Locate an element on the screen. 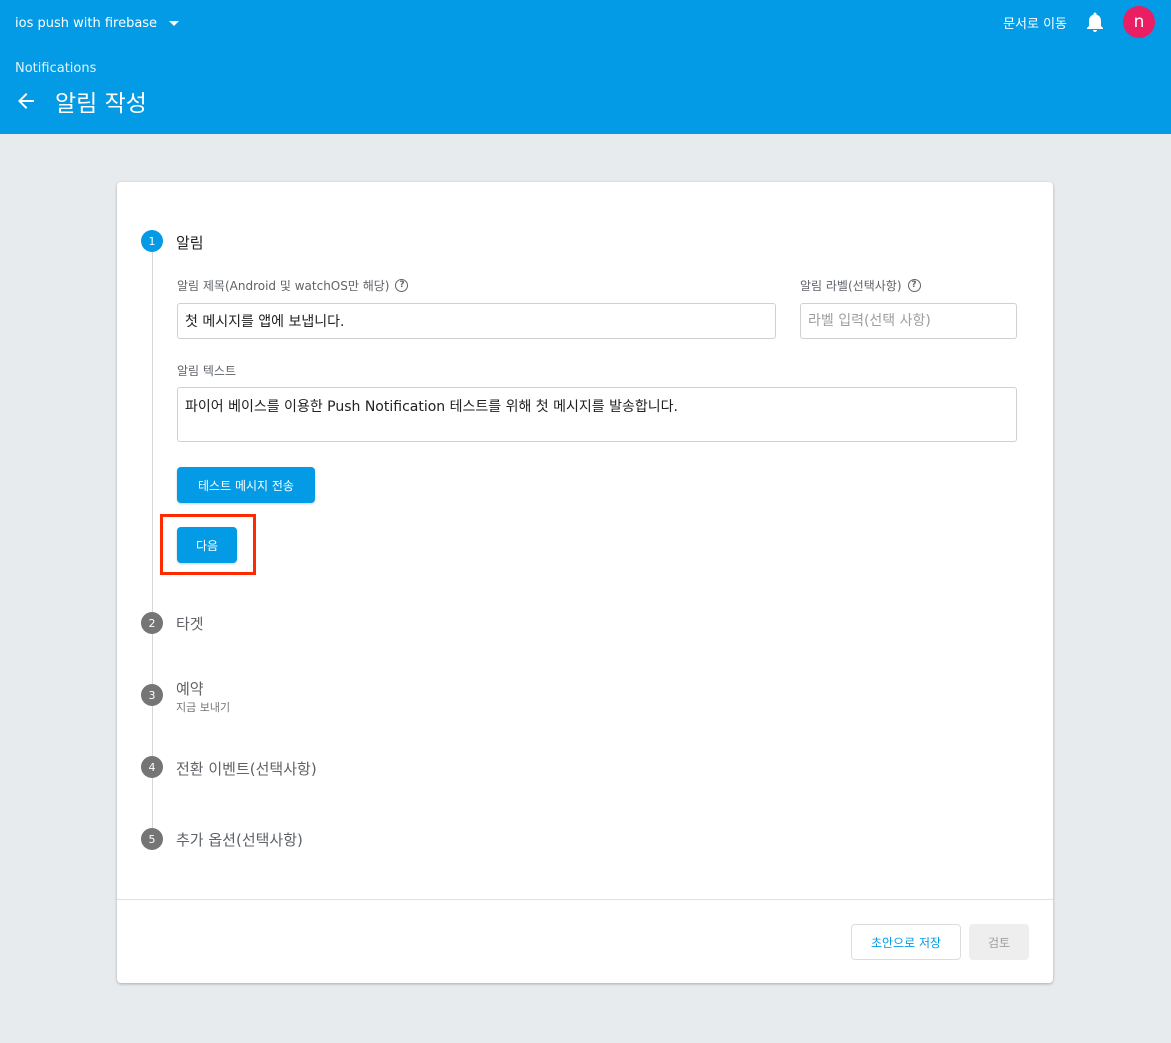  project-selector: ios push with firebase is located at coordinates (97, 23).